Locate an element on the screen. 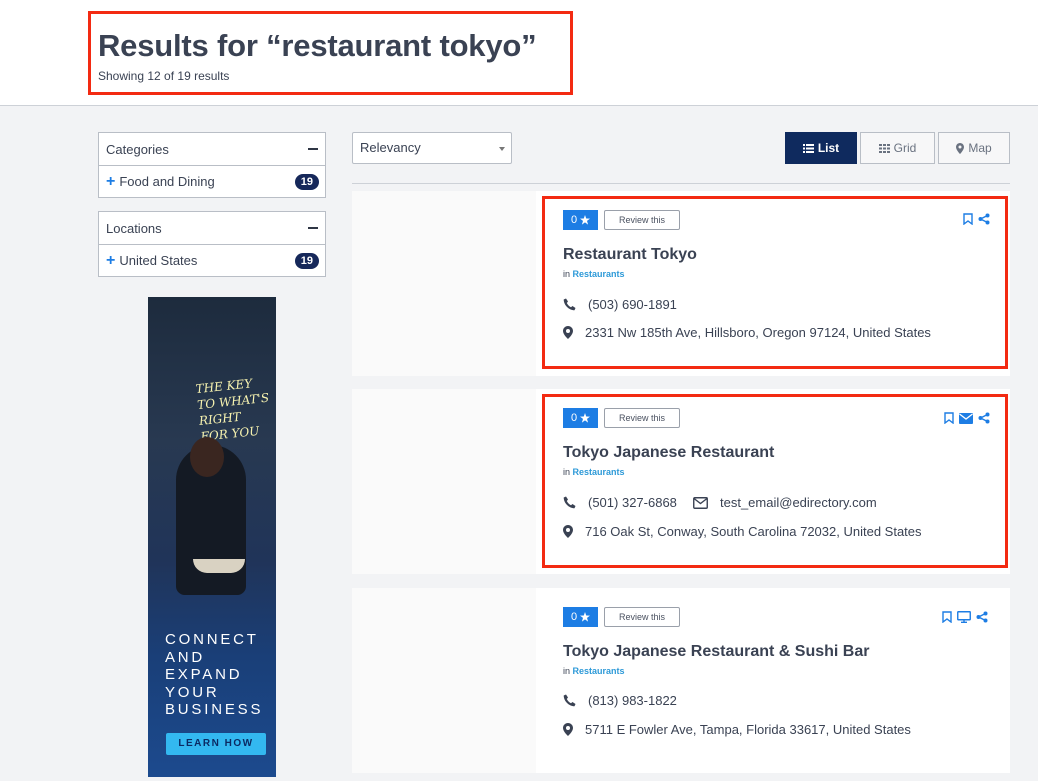 The image size is (1038, 781). locations-filter-header: Locations is located at coordinates (212, 228).